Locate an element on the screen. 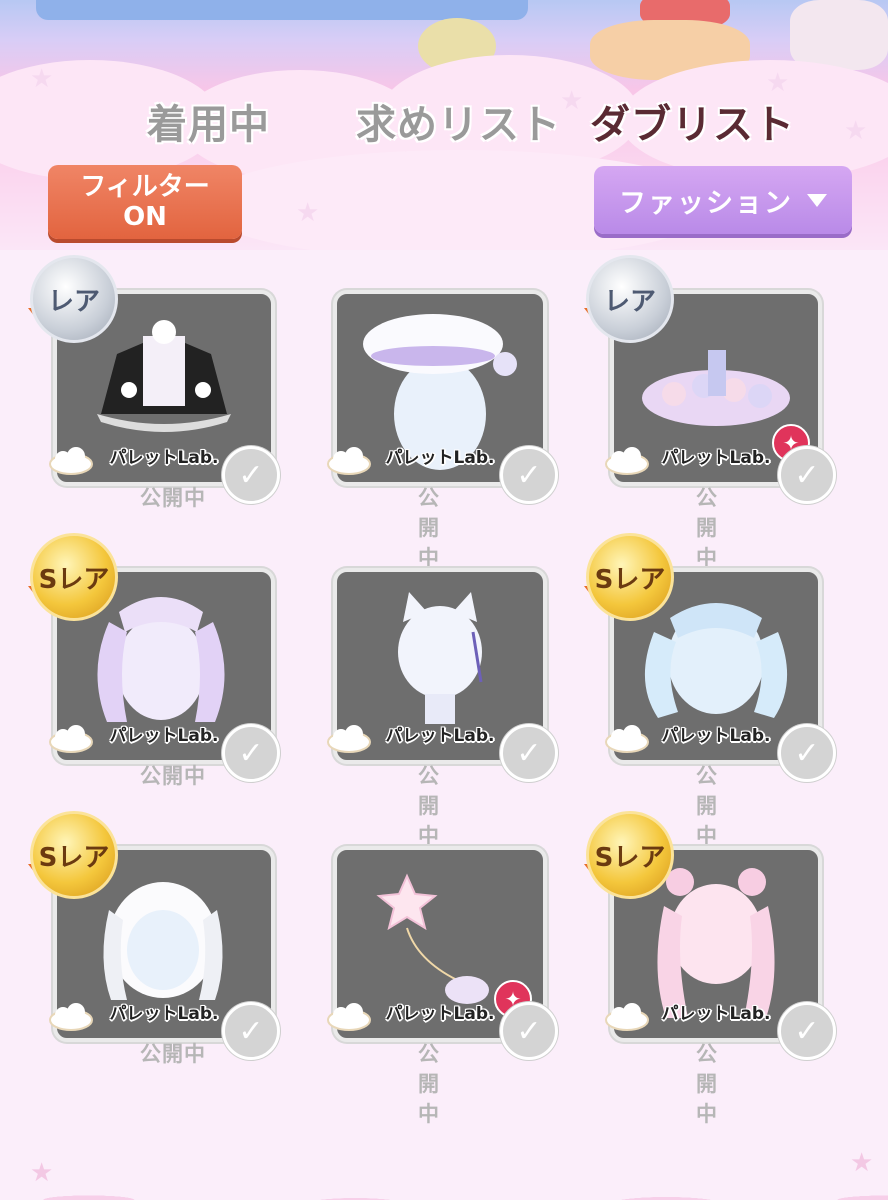 The image size is (888, 1200). category-dropdown-value: ファッション is located at coordinates (706, 203).